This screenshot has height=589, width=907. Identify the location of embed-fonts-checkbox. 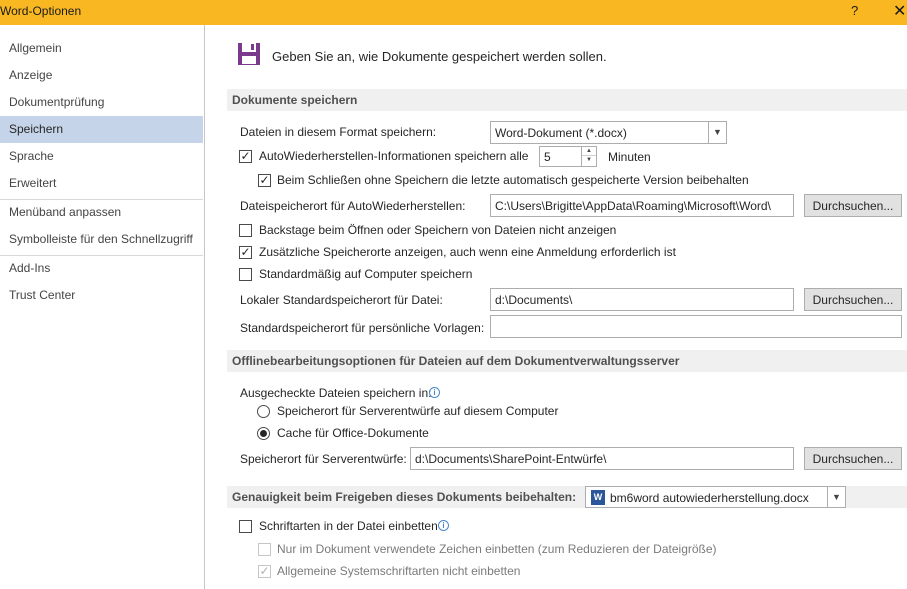
(245, 526).